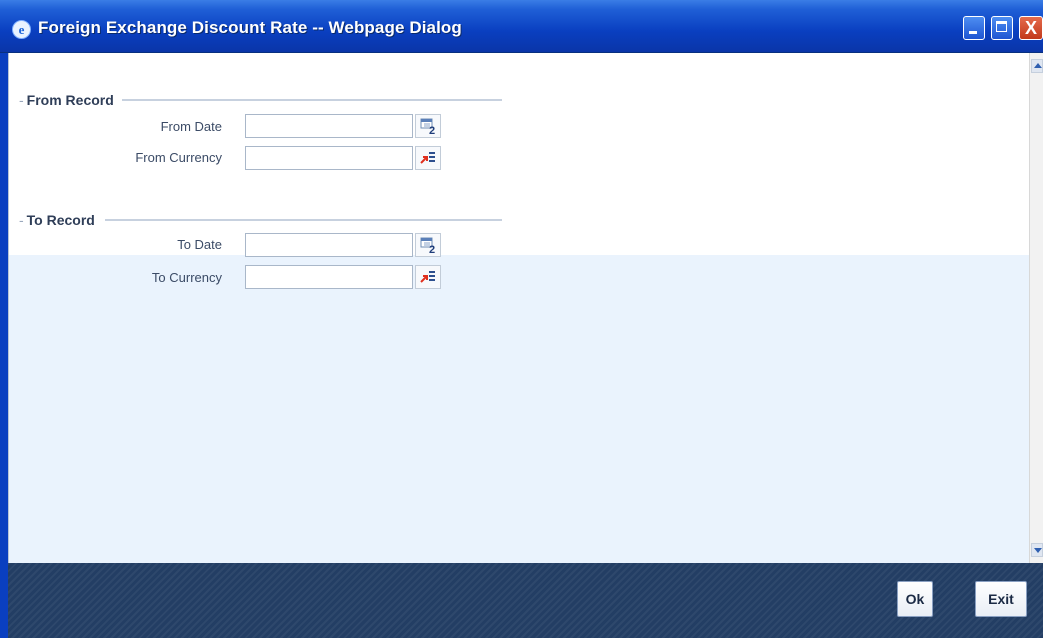 This screenshot has width=1043, height=638. Describe the element at coordinates (57, 220) in the screenshot. I see `to-record-heading: To Record` at that location.